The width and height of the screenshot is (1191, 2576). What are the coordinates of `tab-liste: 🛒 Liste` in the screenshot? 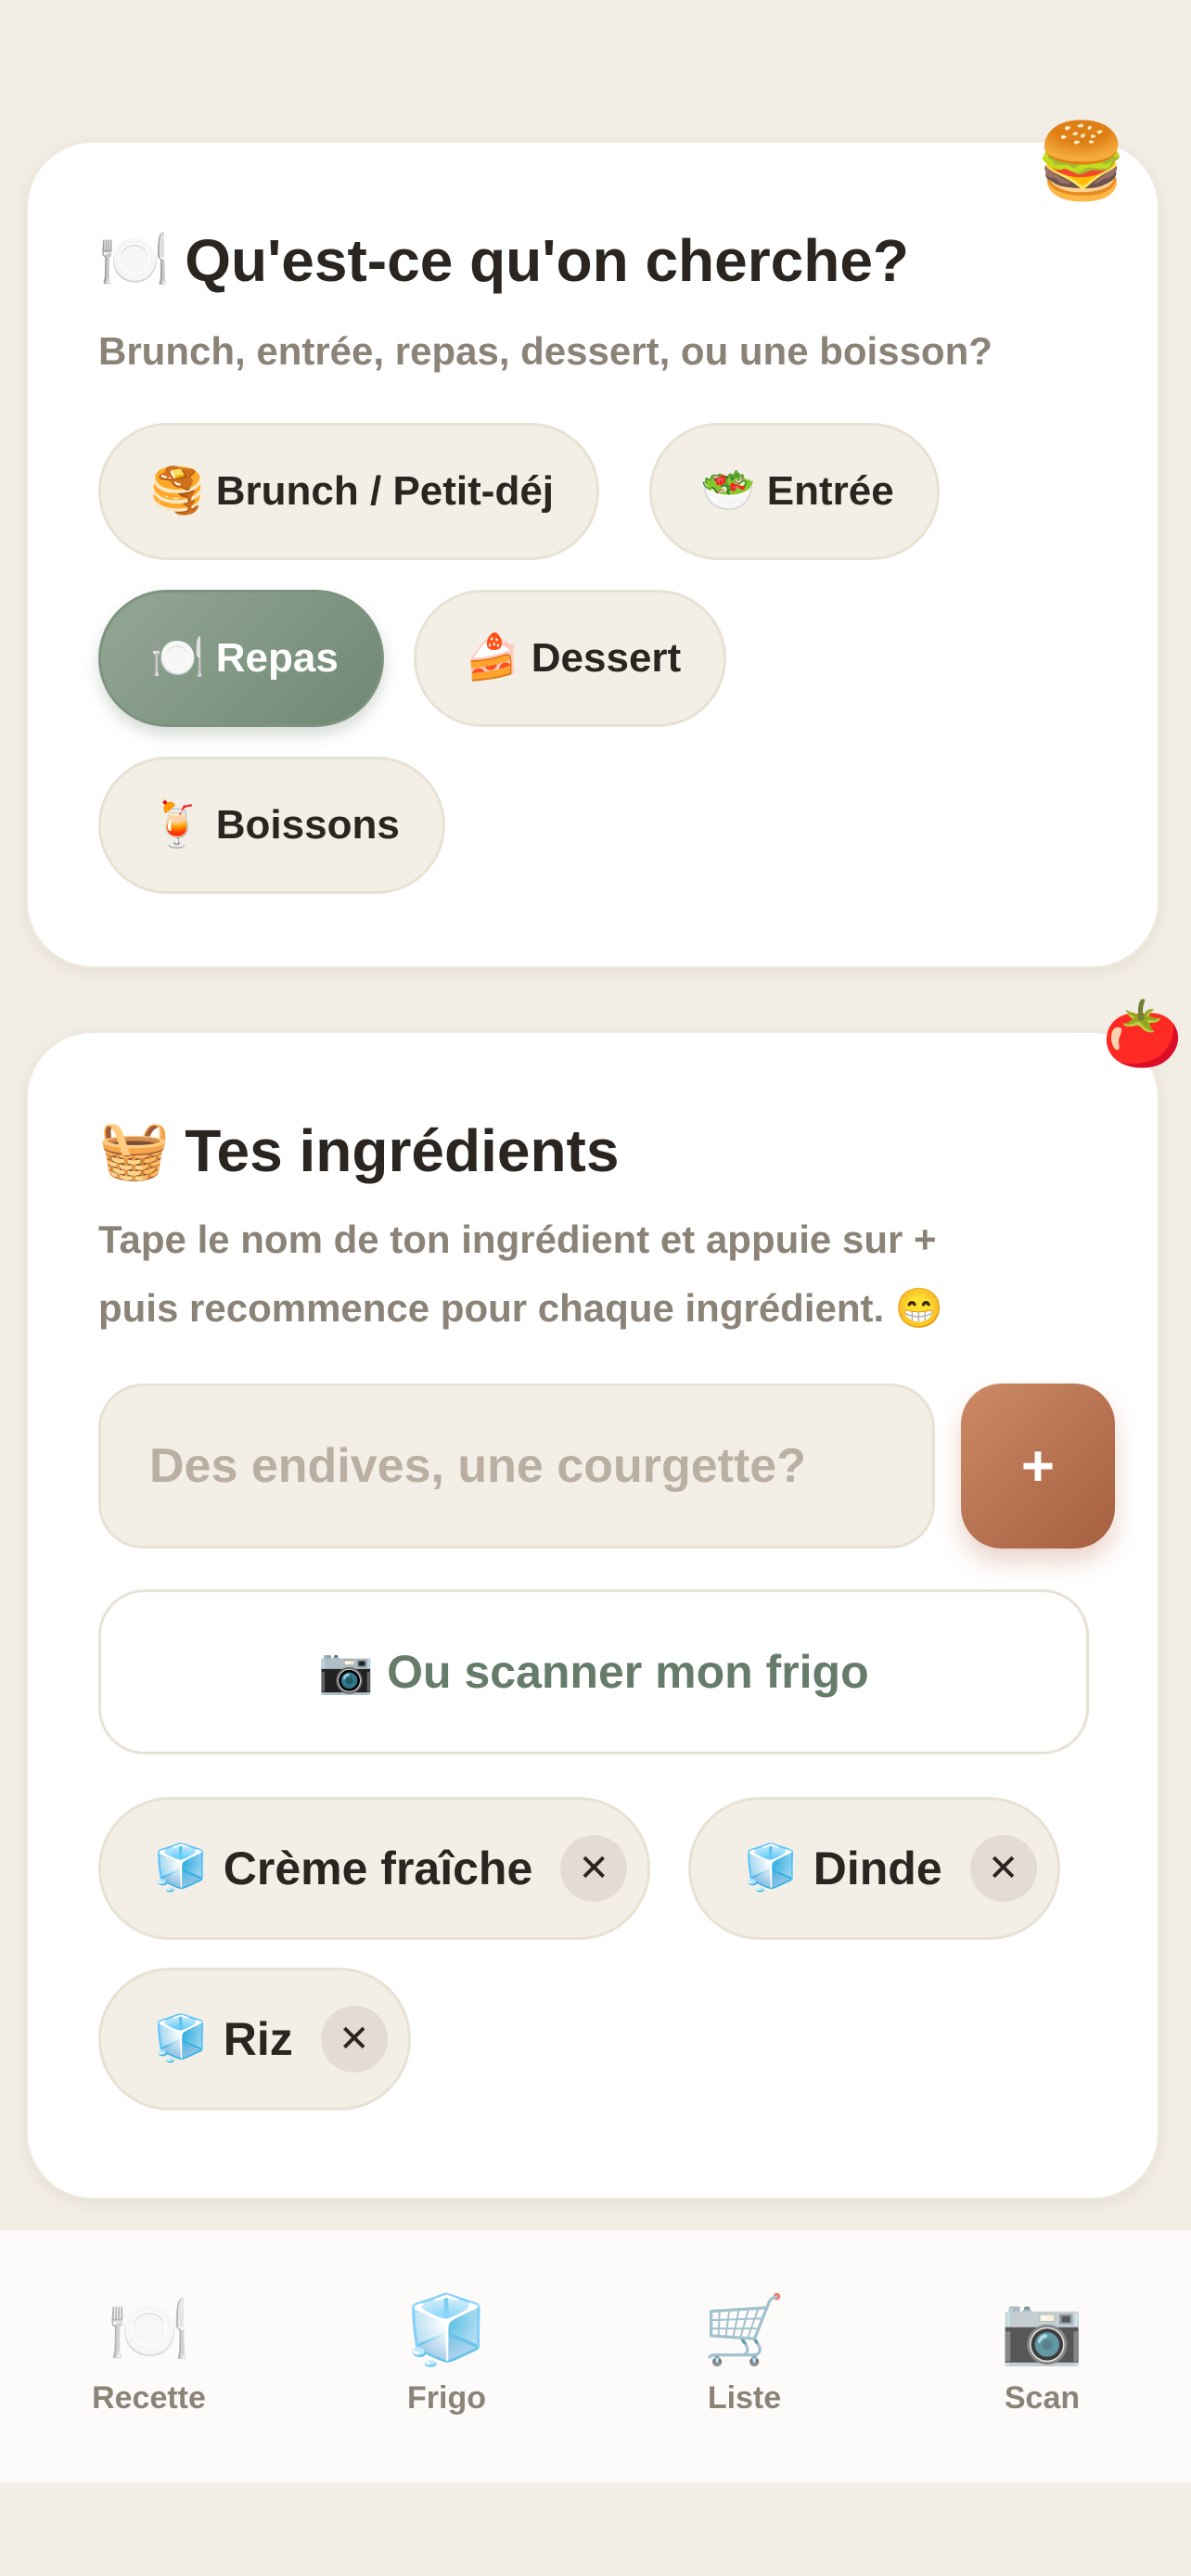 It's located at (744, 2356).